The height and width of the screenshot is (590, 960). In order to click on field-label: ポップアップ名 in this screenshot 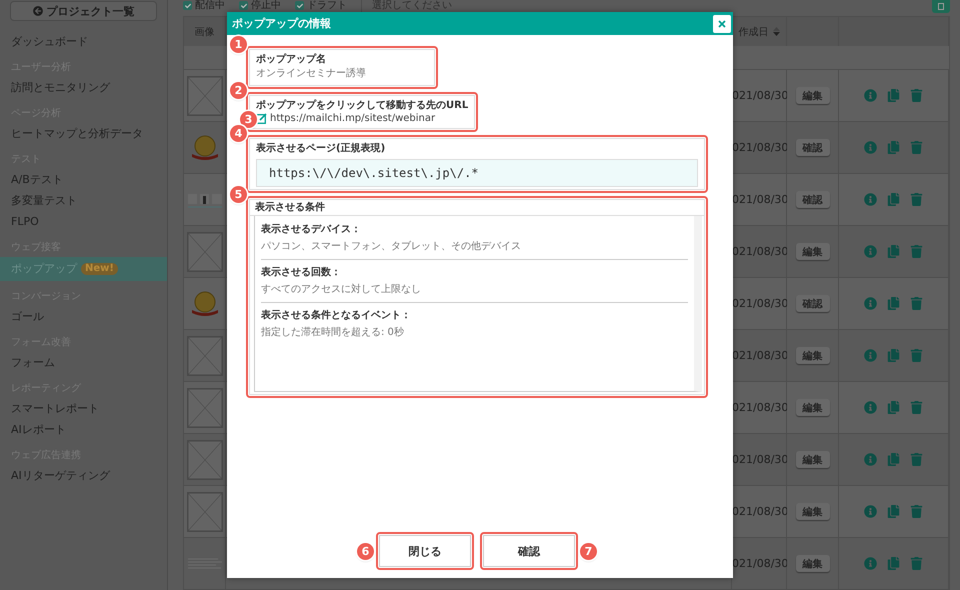, I will do `click(291, 60)`.